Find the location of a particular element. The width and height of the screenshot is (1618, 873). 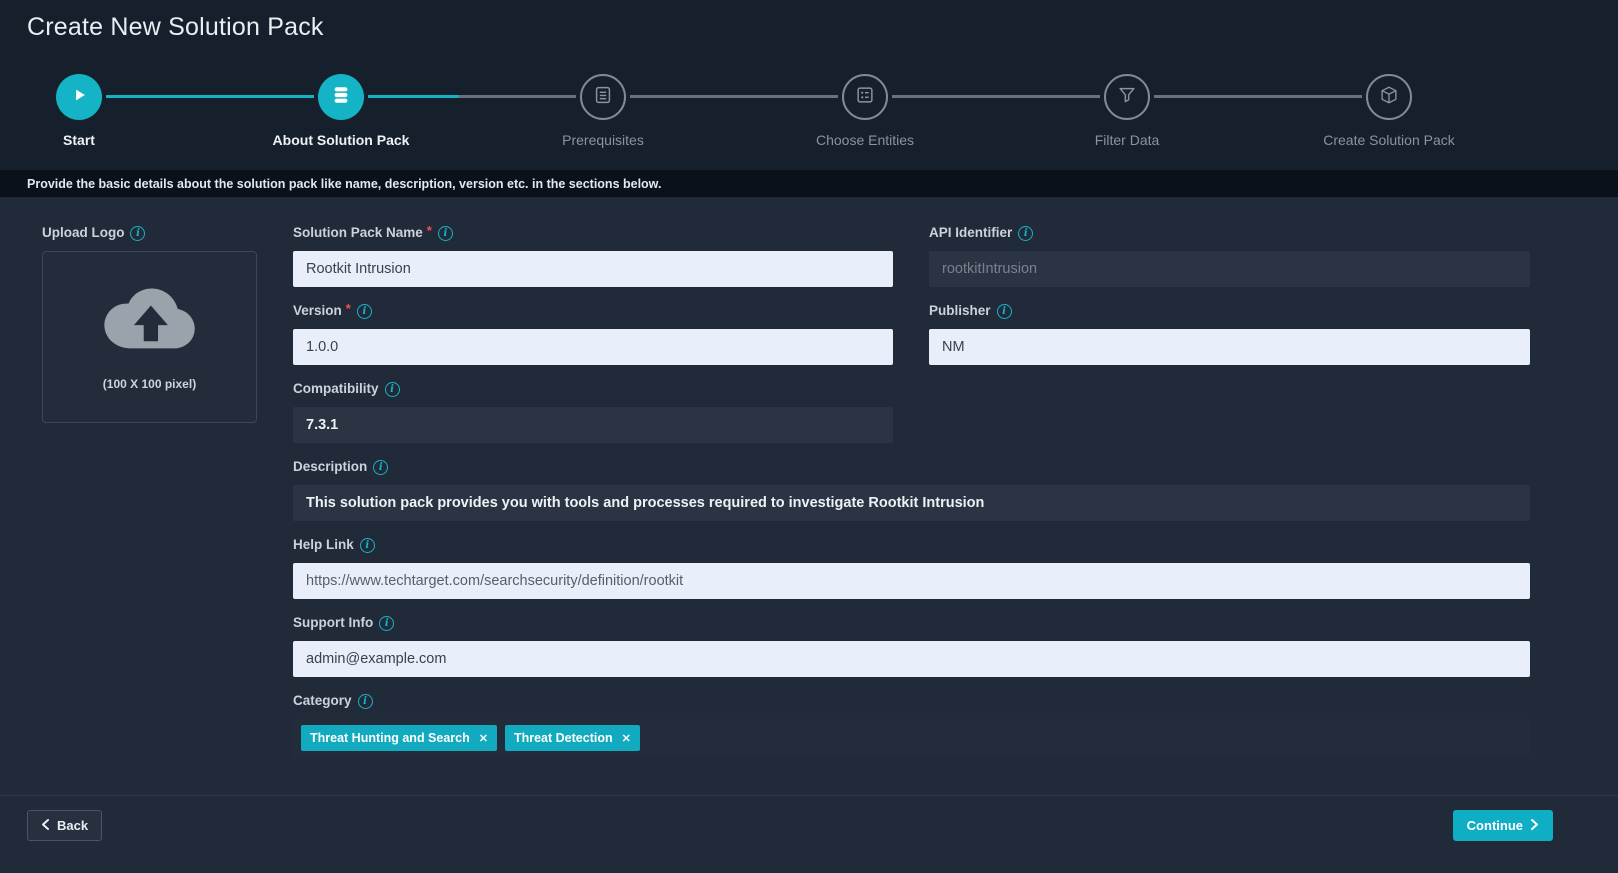

page-header: Create New Solution Pack is located at coordinates (809, 27).